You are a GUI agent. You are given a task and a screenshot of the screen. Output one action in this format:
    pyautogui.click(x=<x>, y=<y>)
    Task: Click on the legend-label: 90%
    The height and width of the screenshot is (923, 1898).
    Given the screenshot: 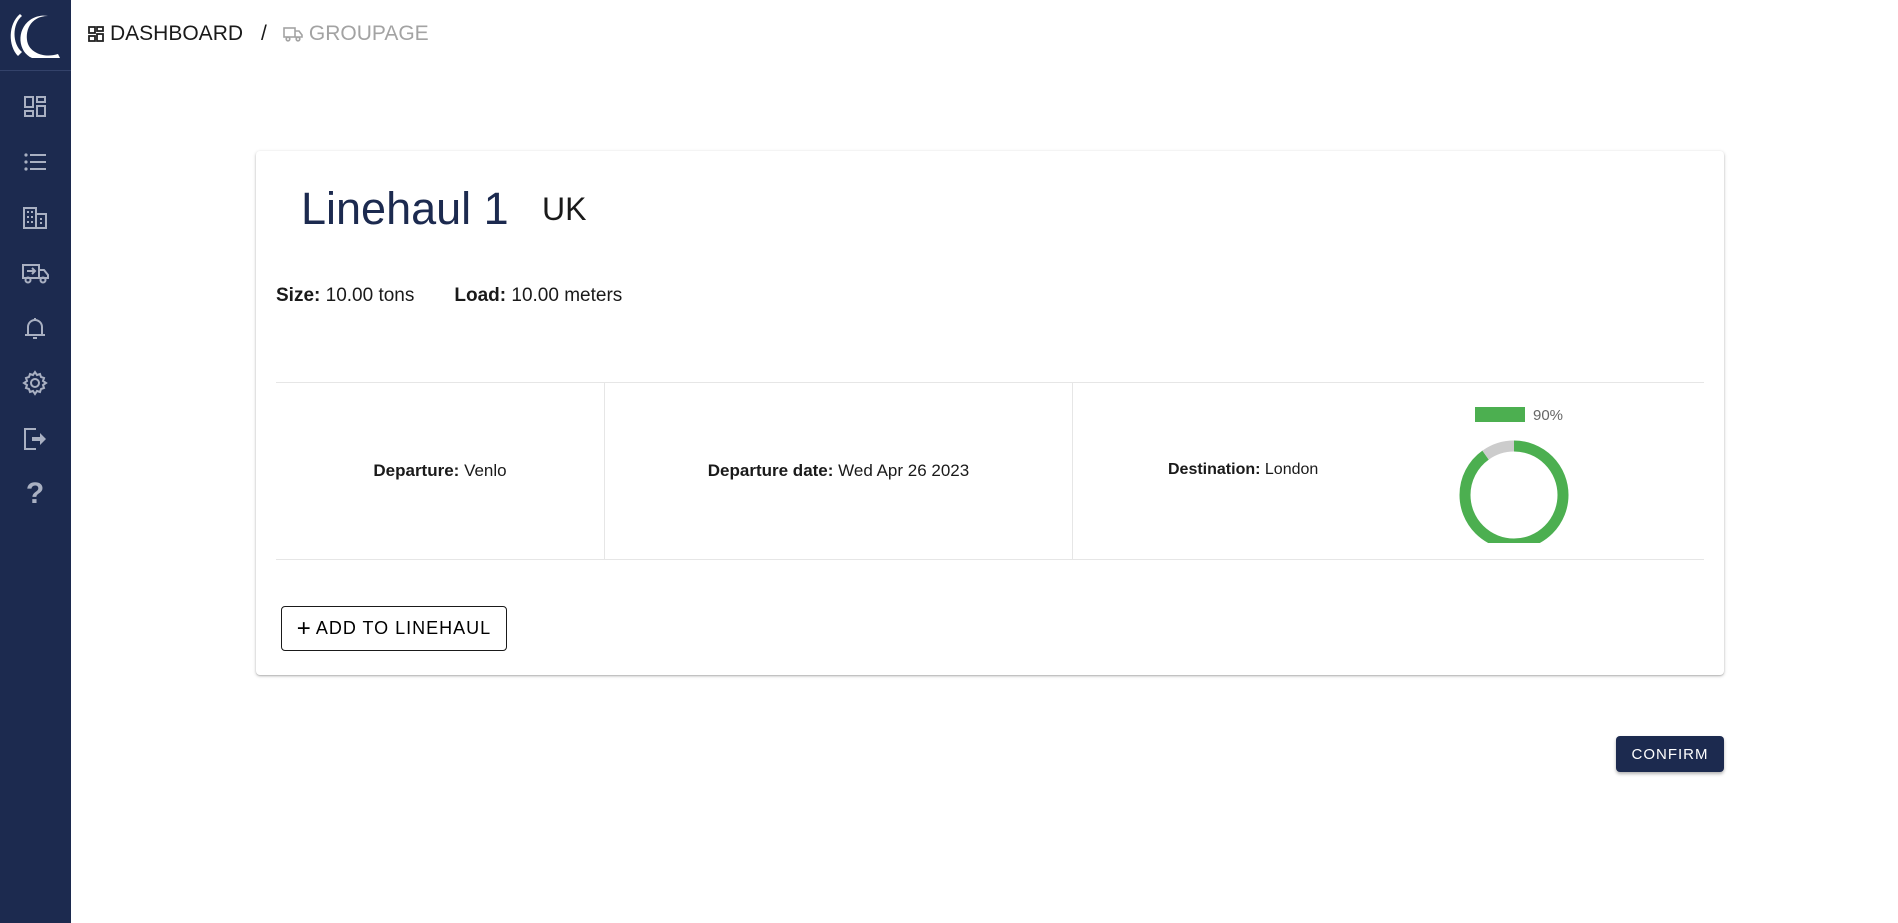 What is the action you would take?
    pyautogui.click(x=1548, y=415)
    